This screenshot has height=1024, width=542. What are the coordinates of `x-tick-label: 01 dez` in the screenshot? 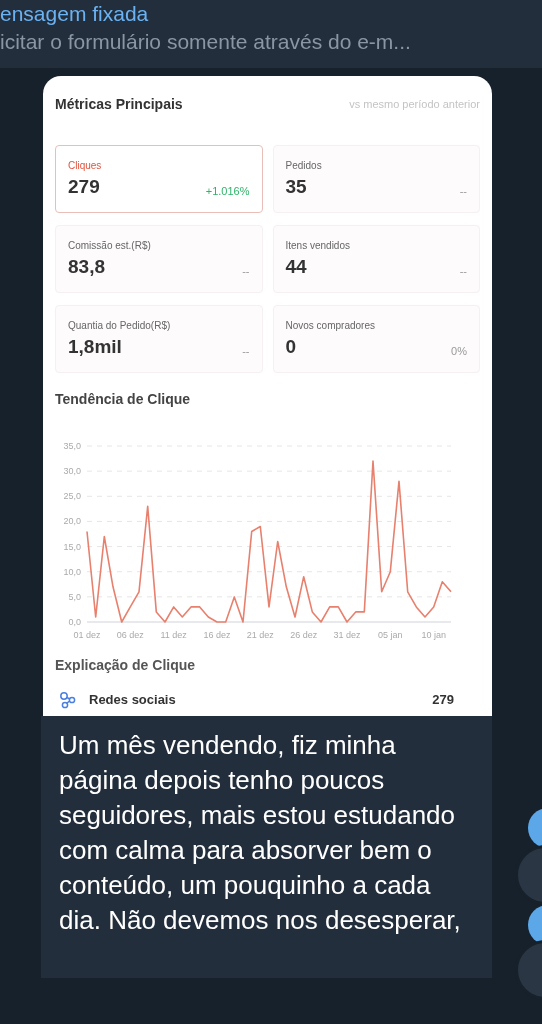 It's located at (87, 635).